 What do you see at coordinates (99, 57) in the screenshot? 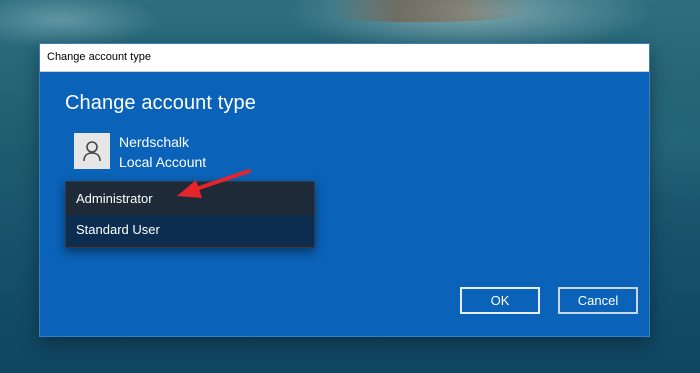
I see `window-title: Change account type` at bounding box center [99, 57].